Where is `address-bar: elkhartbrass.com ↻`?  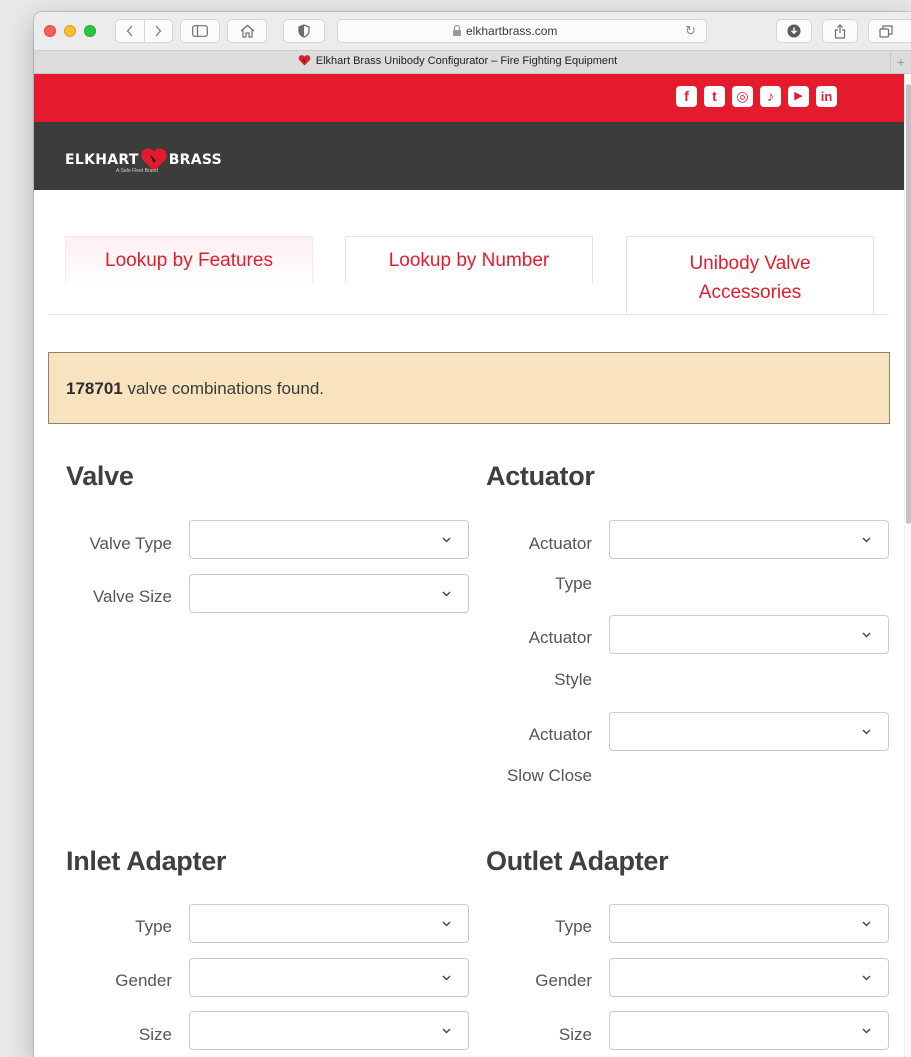 address-bar: elkhartbrass.com ↻ is located at coordinates (522, 31).